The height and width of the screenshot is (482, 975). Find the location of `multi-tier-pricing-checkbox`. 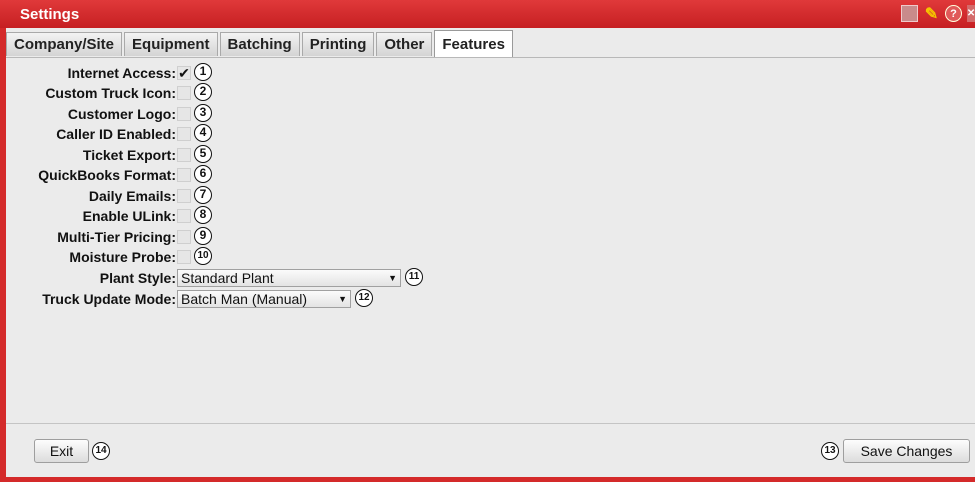

multi-tier-pricing-checkbox is located at coordinates (184, 237).